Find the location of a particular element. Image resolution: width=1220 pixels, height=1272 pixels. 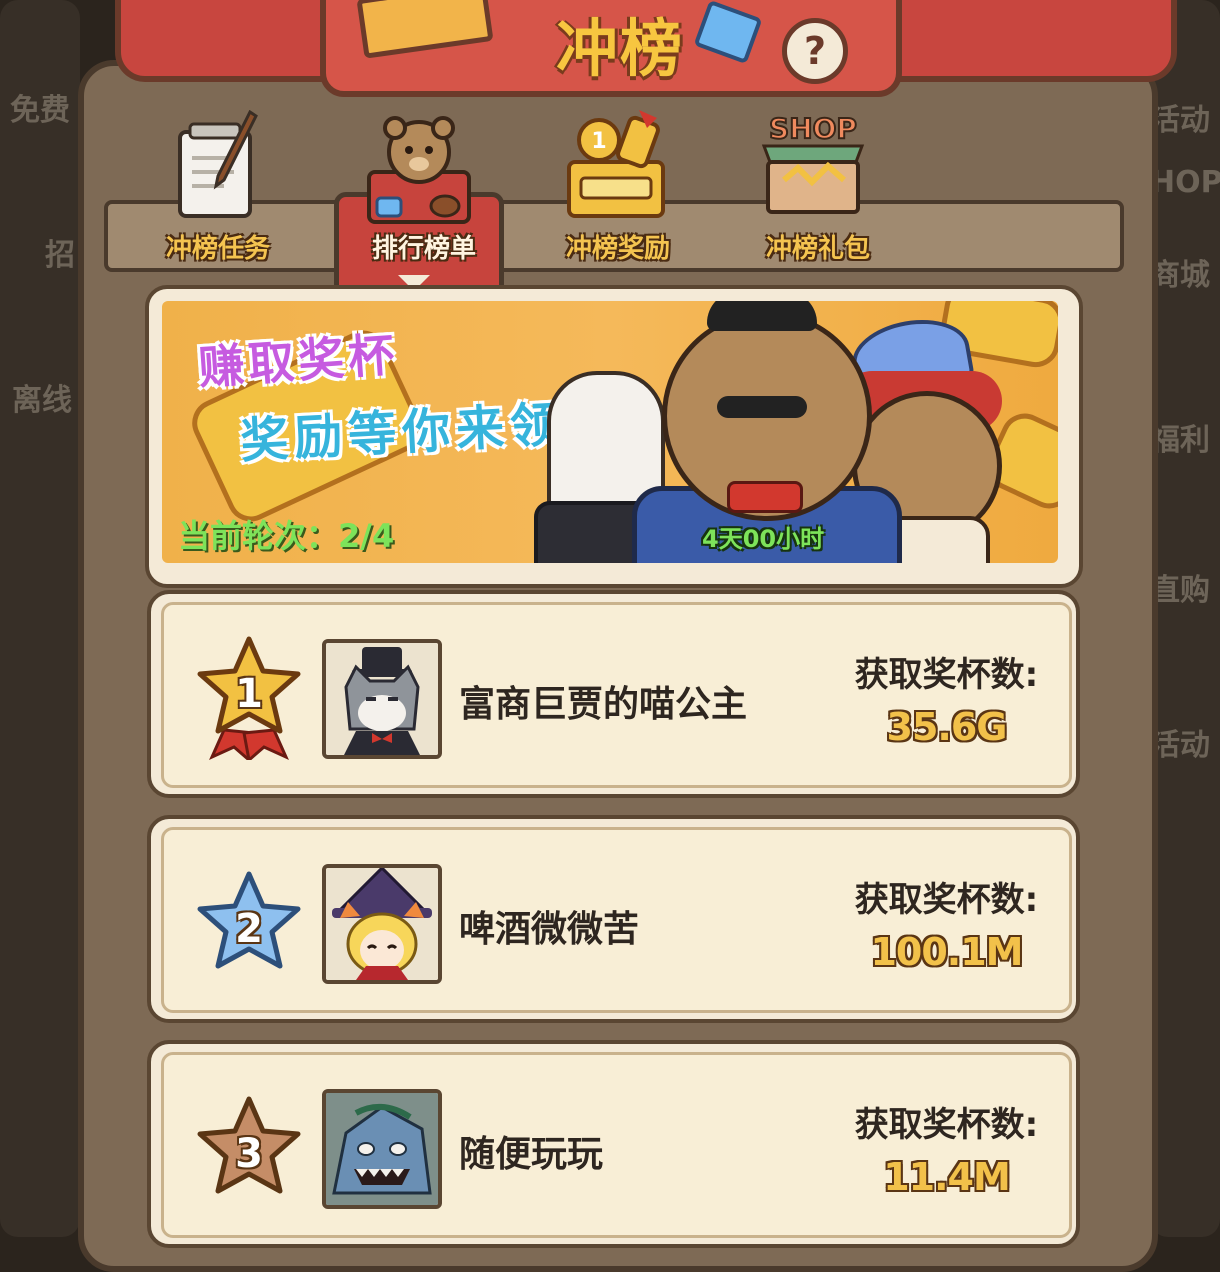

svg-text: 1 is located at coordinates (598, 141).